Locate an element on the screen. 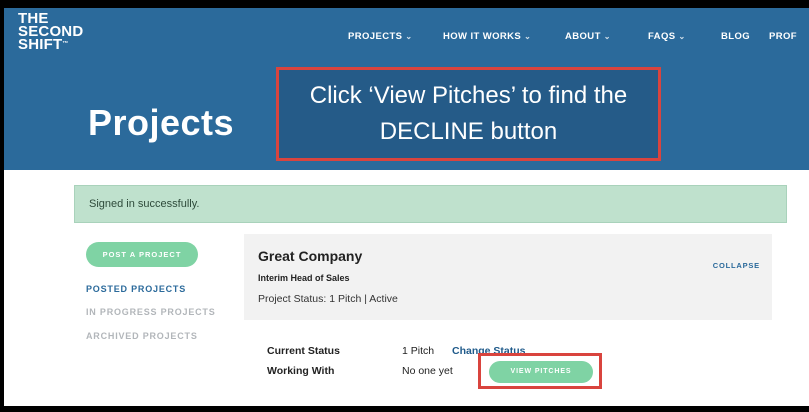  callout-line-2: DECLINE button is located at coordinates (468, 131).